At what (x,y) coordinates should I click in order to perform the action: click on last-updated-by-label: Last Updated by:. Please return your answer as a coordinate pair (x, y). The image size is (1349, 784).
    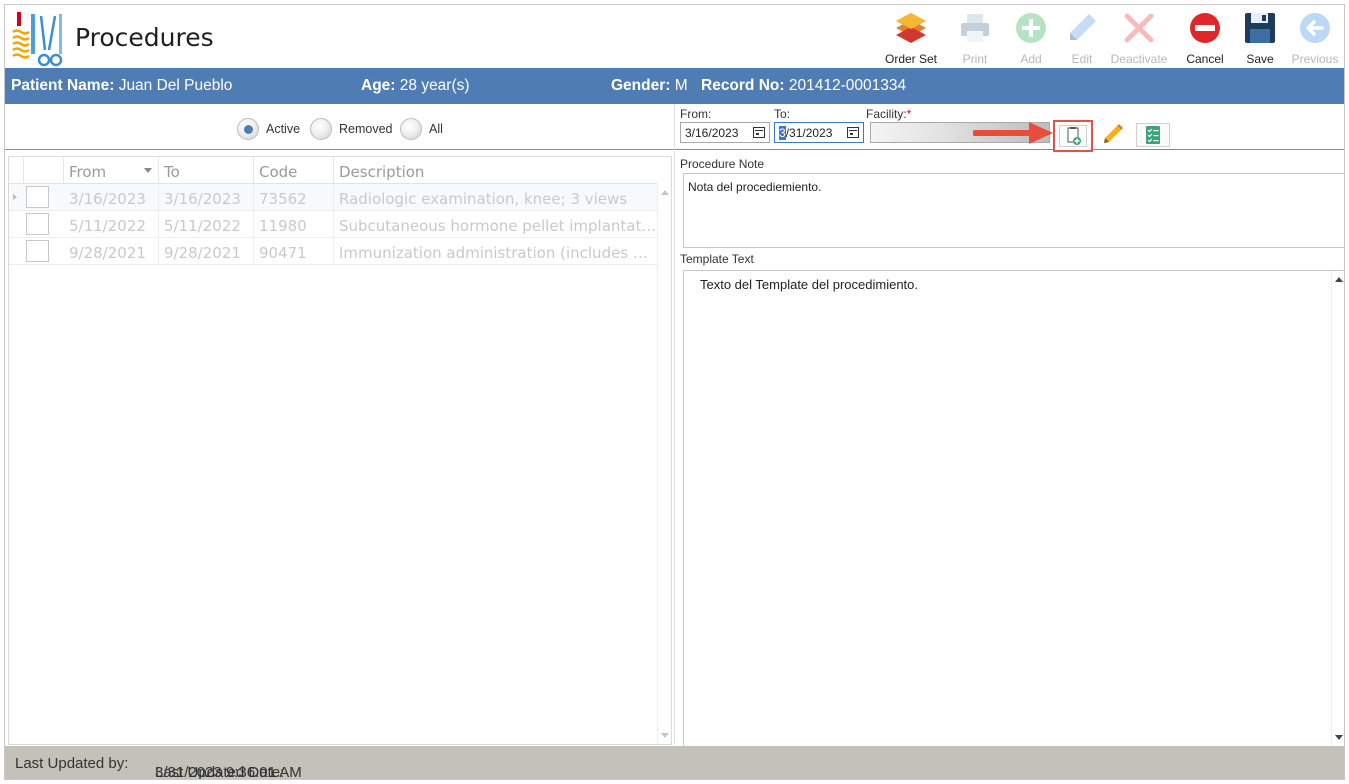
    Looking at the image, I should click on (72, 763).